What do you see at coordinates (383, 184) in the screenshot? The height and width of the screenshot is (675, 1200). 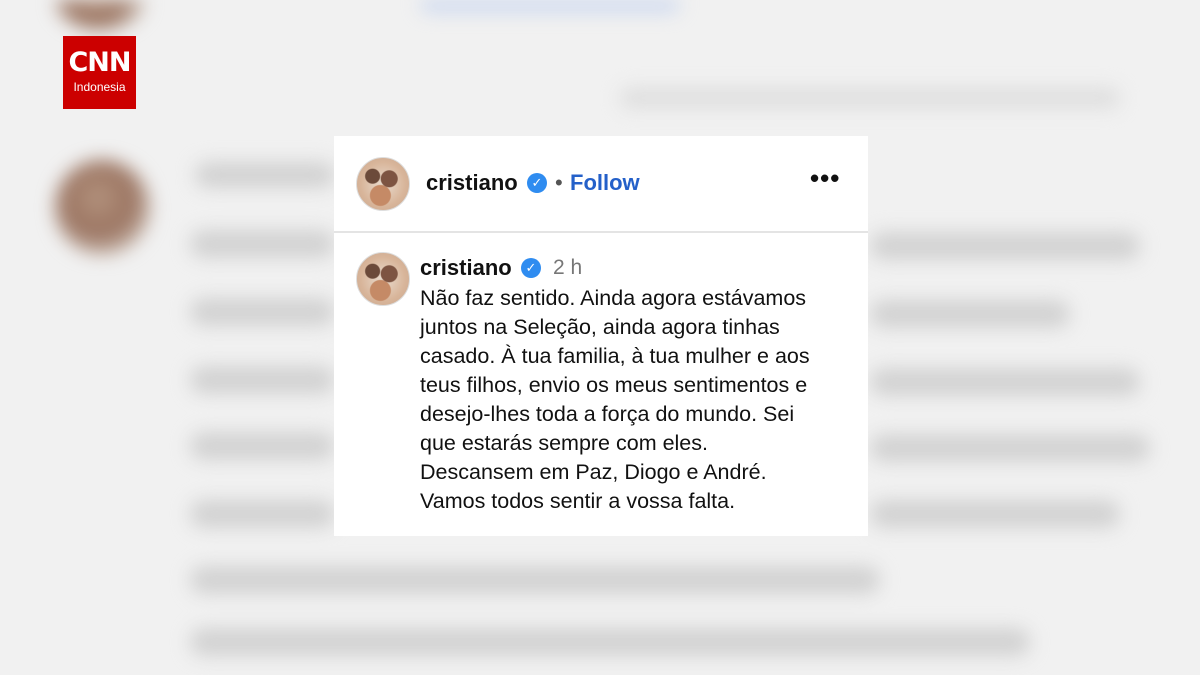 I see `profile-avatar` at bounding box center [383, 184].